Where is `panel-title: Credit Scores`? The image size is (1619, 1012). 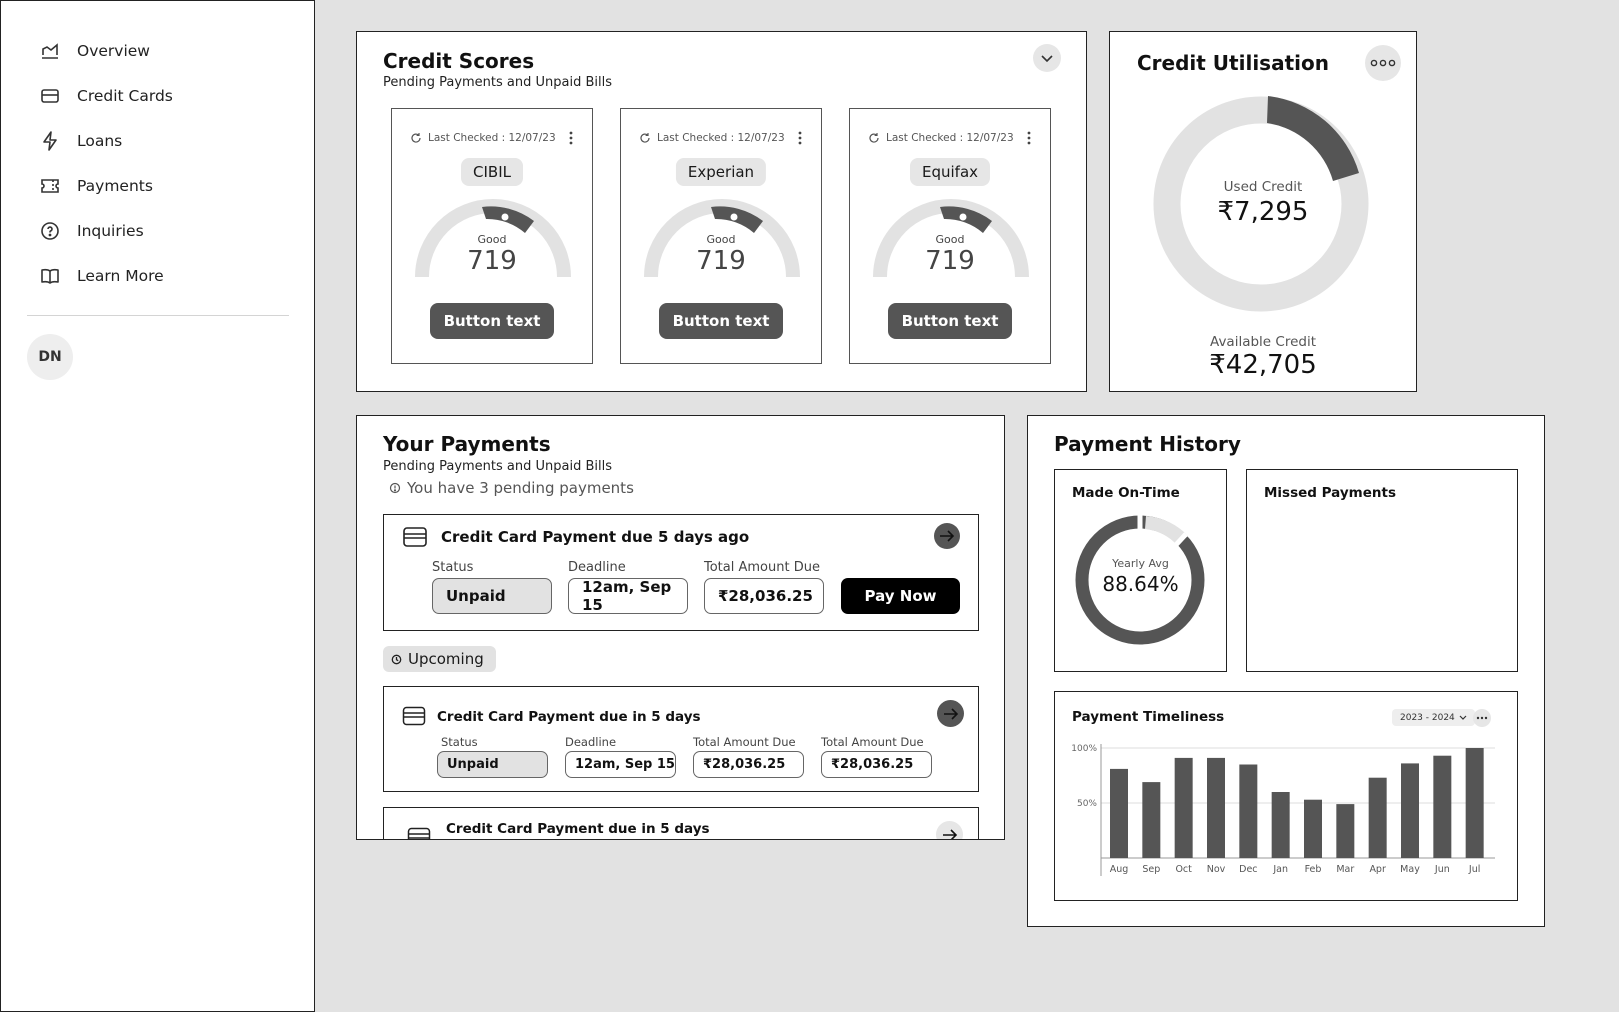
panel-title: Credit Scores is located at coordinates (459, 61).